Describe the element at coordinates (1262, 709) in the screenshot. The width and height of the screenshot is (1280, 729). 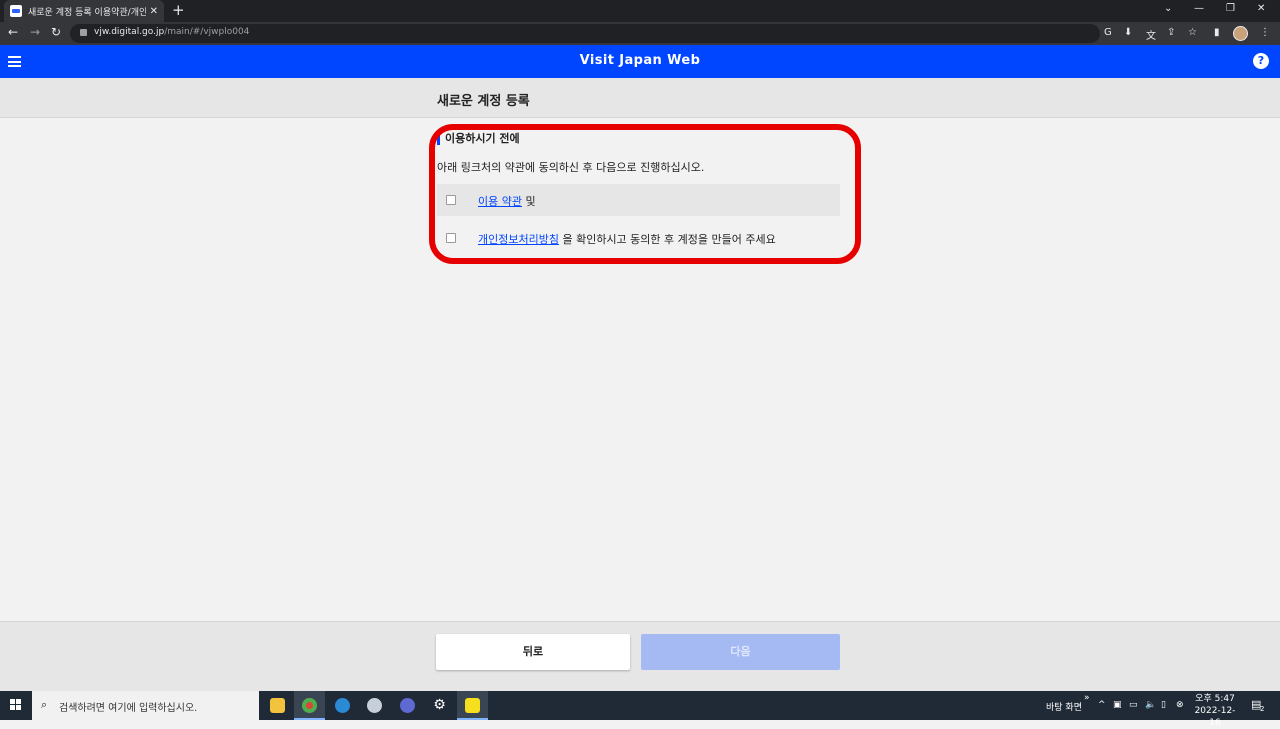
I see `notification-count: 2` at that location.